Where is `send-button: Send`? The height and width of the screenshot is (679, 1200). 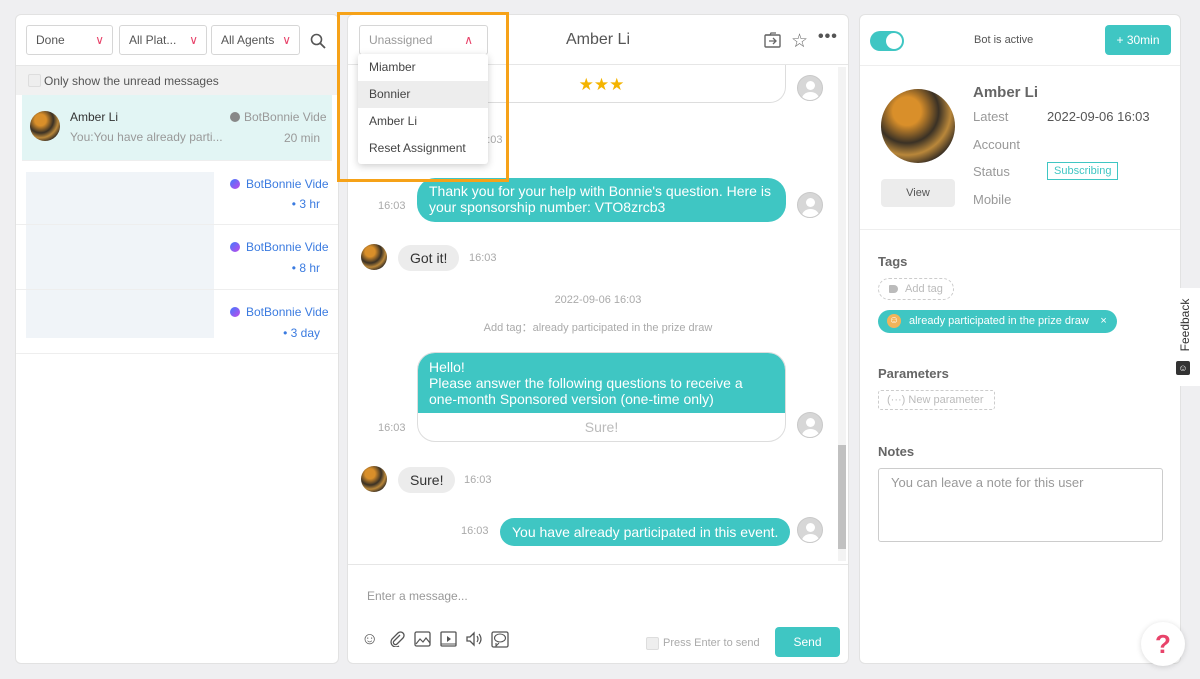
send-button: Send is located at coordinates (807, 642).